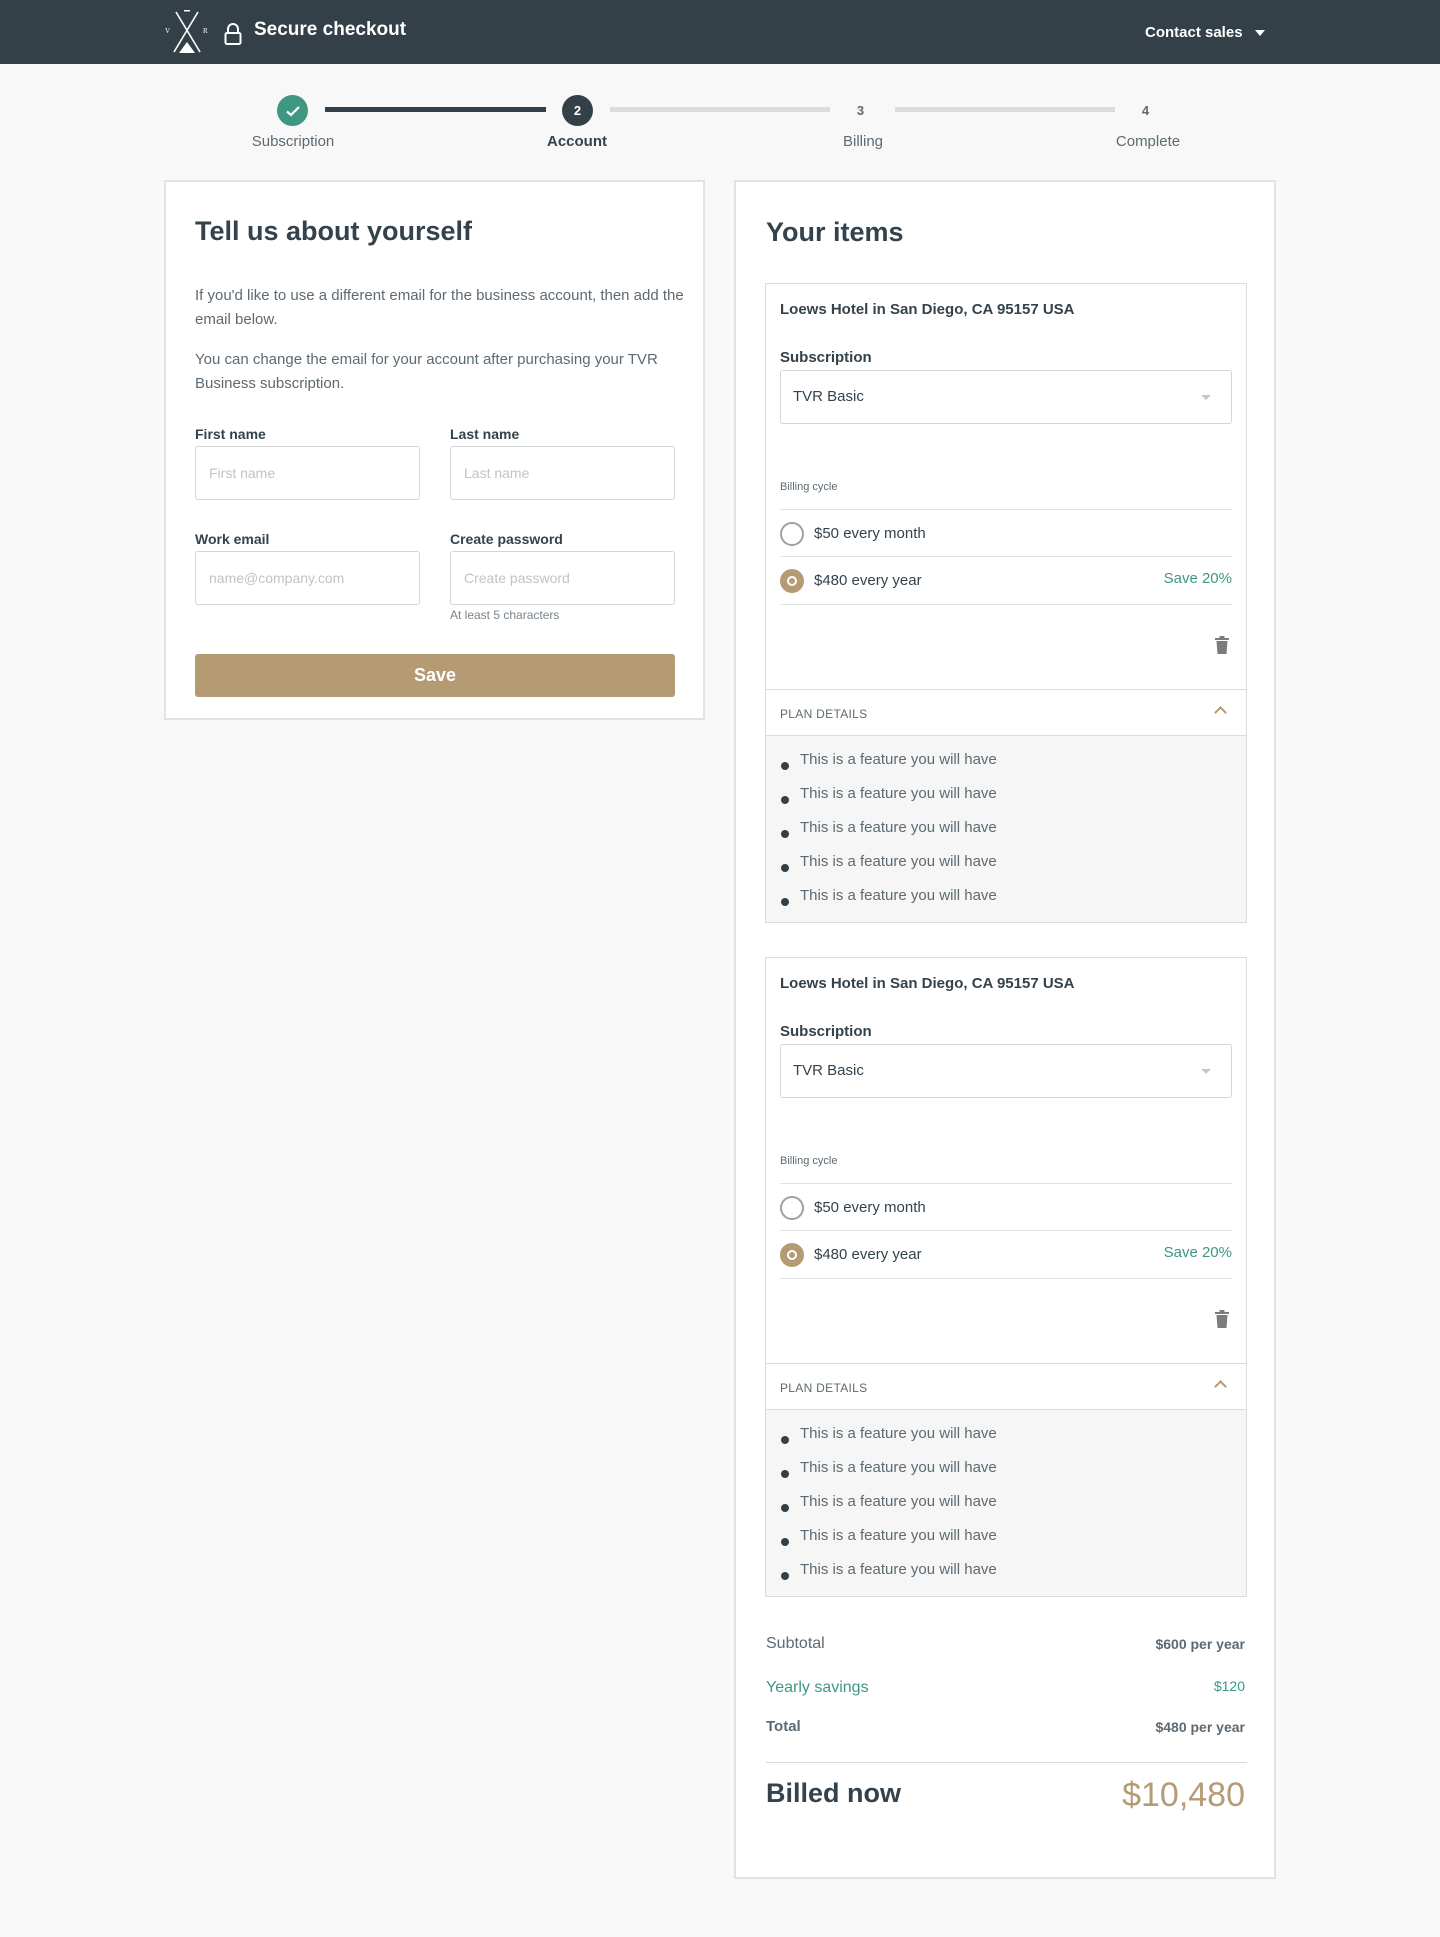 The height and width of the screenshot is (1937, 1440). What do you see at coordinates (577, 141) in the screenshot?
I see `step-label-account: Account` at bounding box center [577, 141].